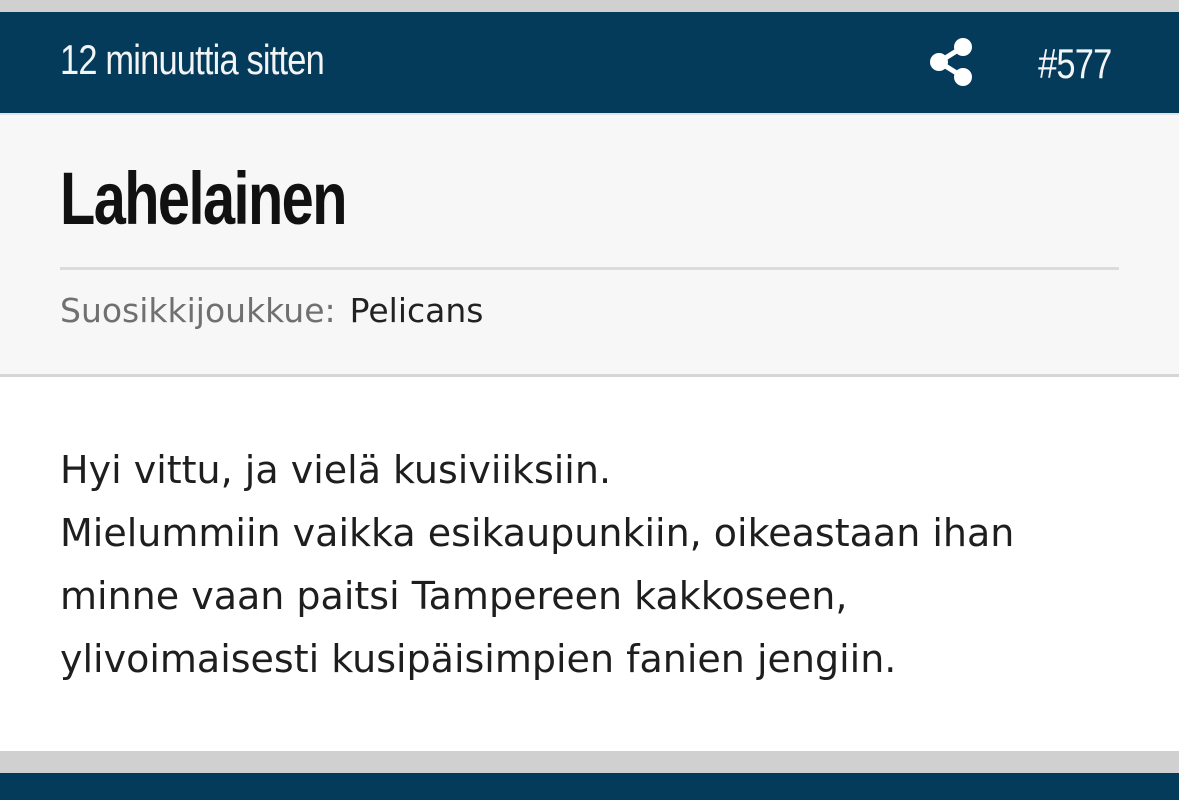  I want to click on favorite-team-label: Suosikkijoukkue:, so click(198, 310).